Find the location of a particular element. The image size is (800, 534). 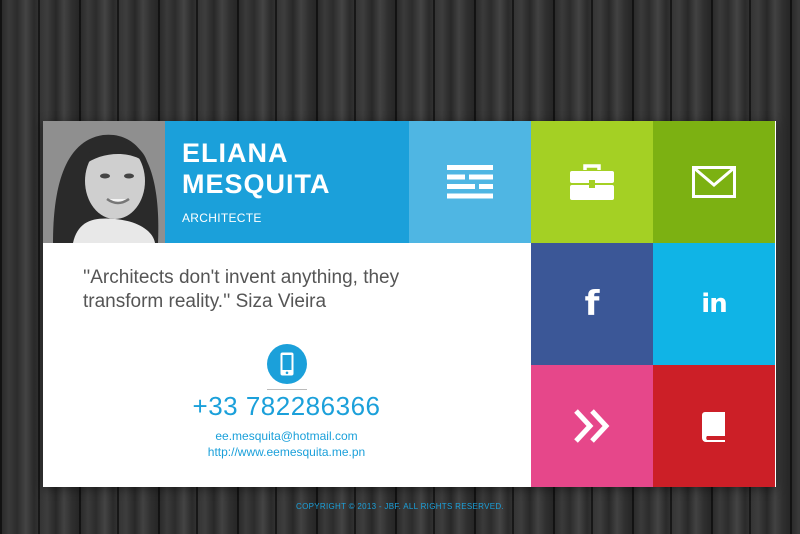

mobile-phone-icon is located at coordinates (287, 364).